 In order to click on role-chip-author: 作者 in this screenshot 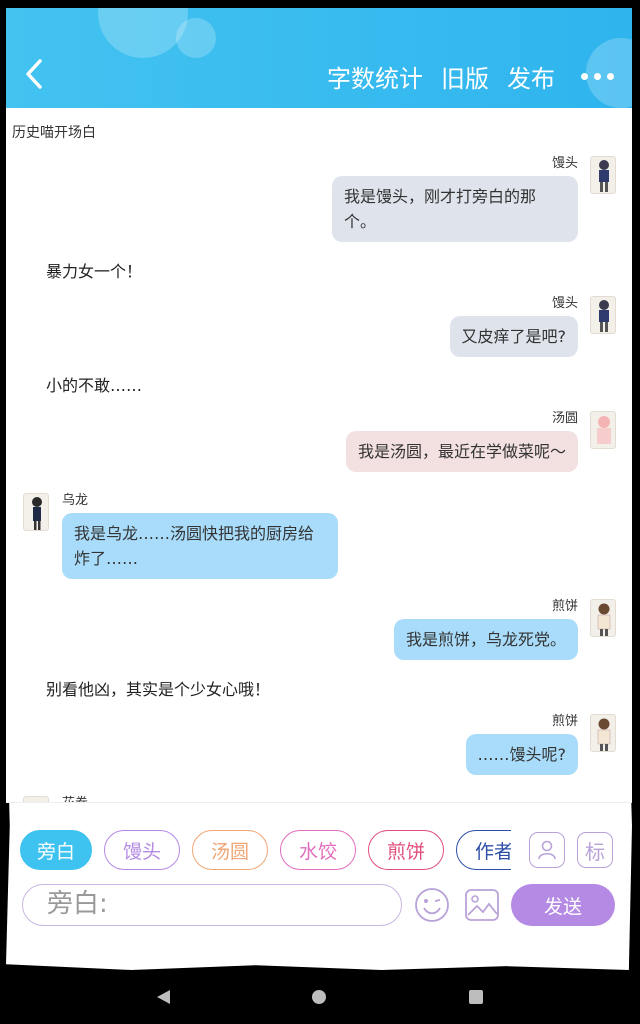, I will do `click(483, 850)`.